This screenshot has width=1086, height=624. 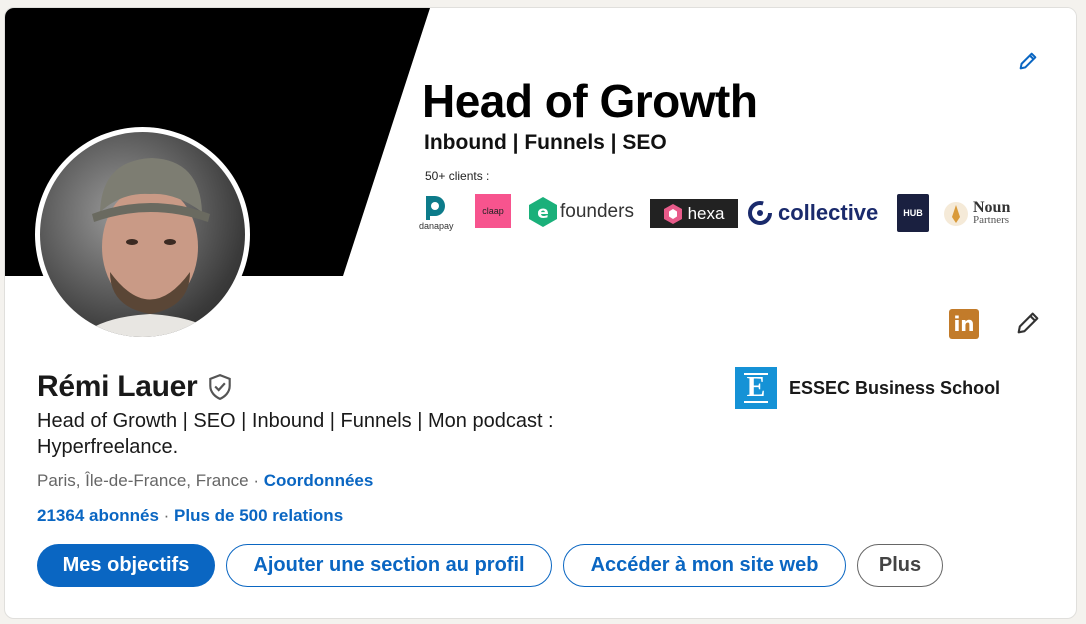 What do you see at coordinates (956, 214) in the screenshot?
I see `noun-icon` at bounding box center [956, 214].